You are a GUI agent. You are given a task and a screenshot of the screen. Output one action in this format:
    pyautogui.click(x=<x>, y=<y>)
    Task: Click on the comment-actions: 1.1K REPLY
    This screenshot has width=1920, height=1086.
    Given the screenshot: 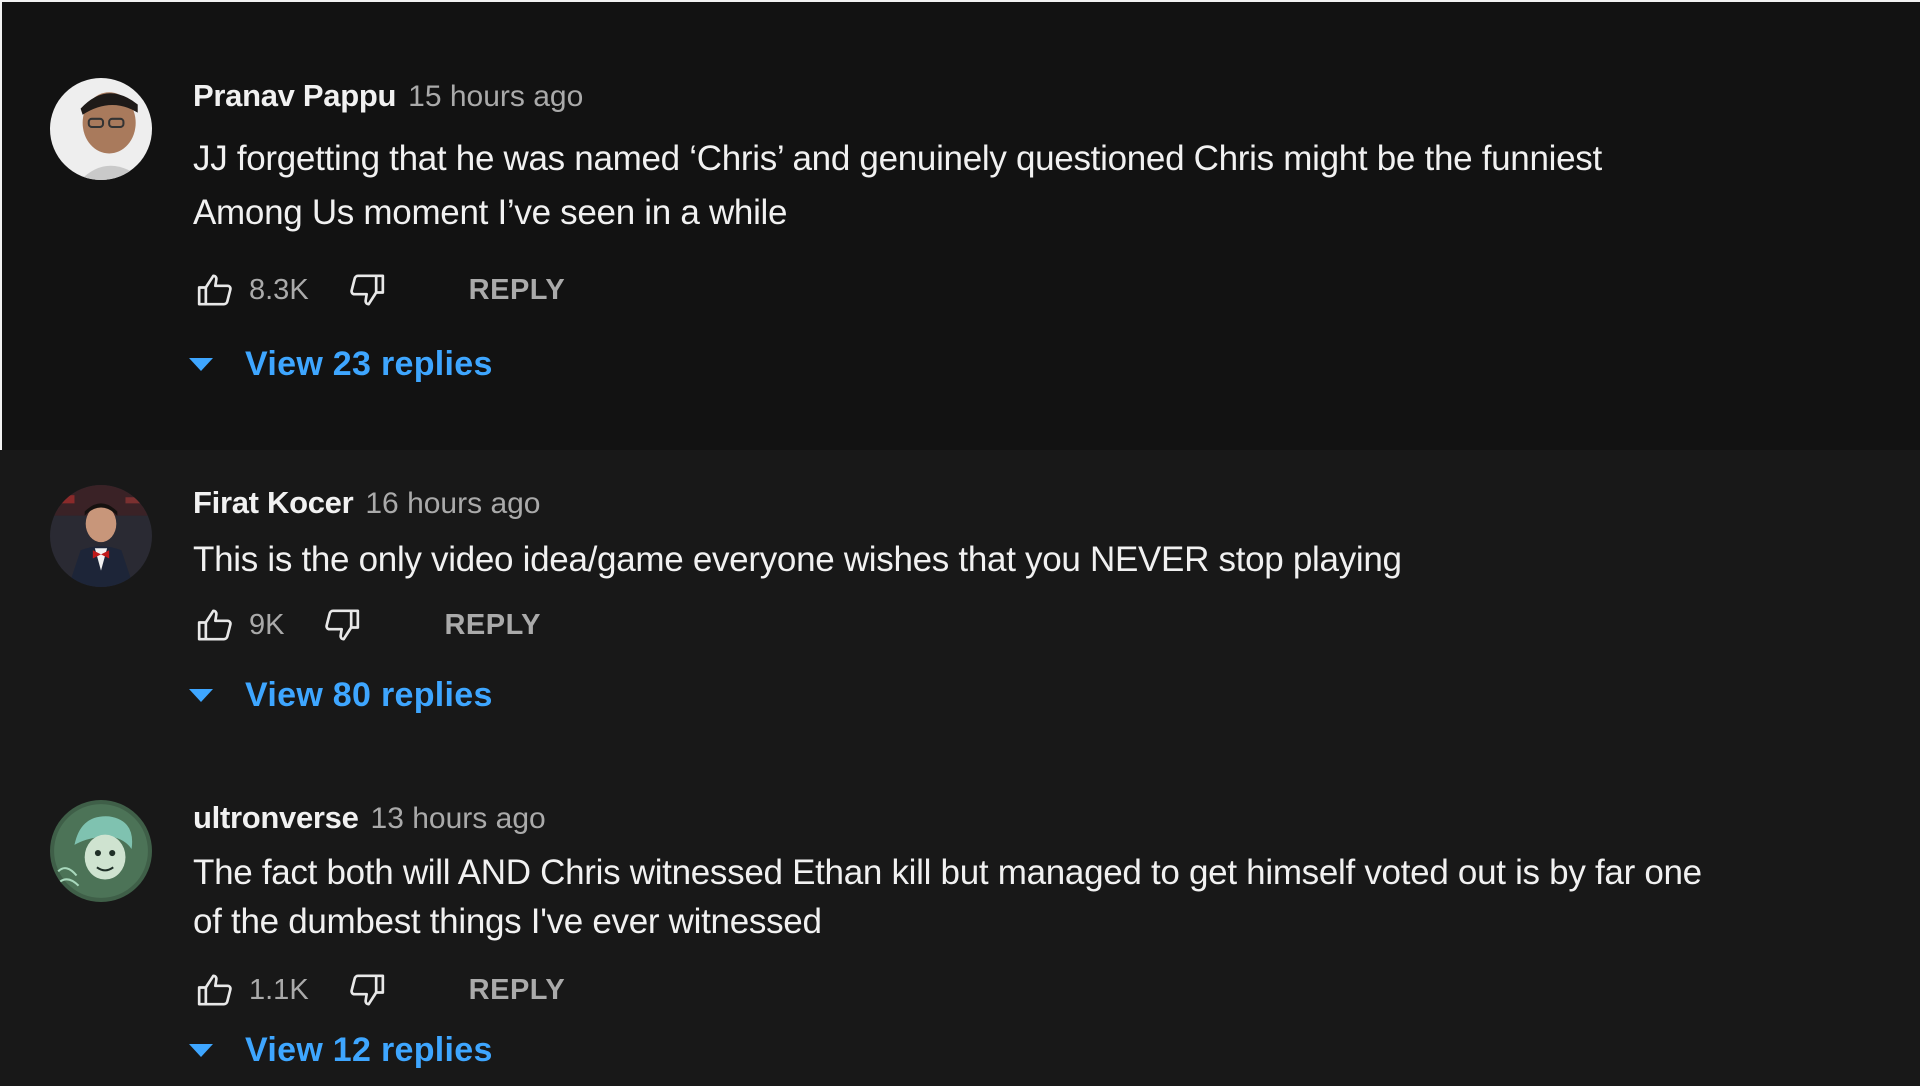 What is the action you would take?
    pyautogui.click(x=1018, y=990)
    